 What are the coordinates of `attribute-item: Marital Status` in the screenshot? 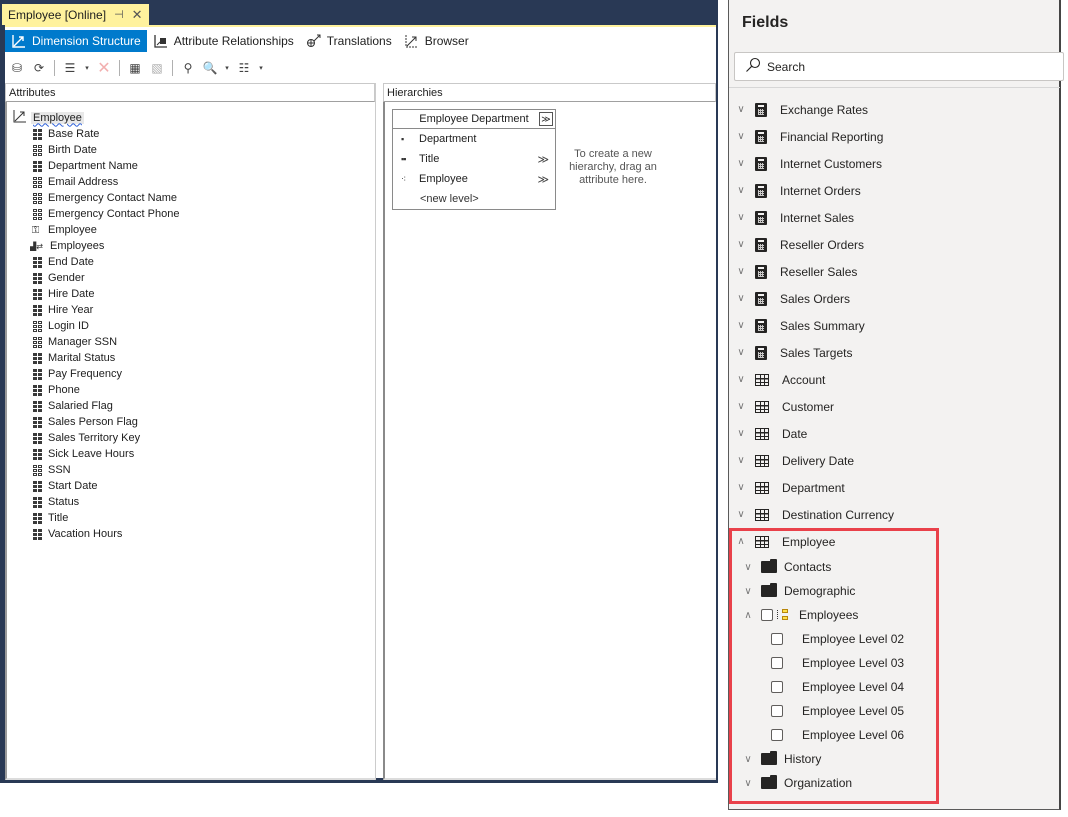 It's located at (106, 358).